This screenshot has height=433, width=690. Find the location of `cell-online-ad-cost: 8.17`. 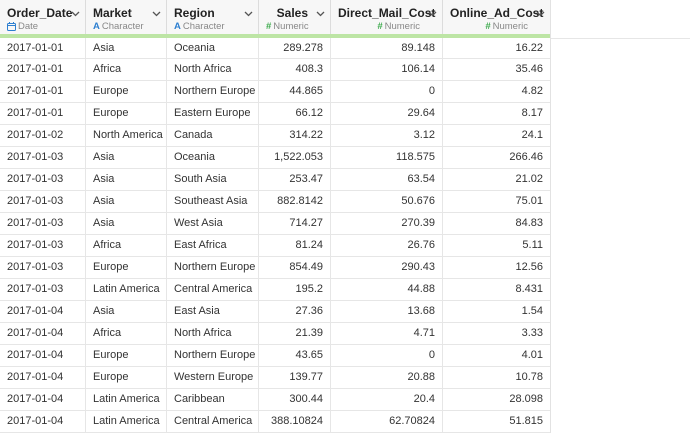

cell-online-ad-cost: 8.17 is located at coordinates (496, 113).